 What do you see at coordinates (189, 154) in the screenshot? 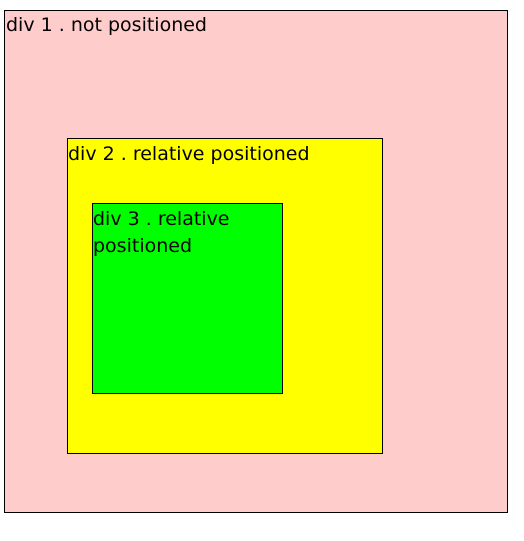
I see `div-2-label: div 2 . relative positioned` at bounding box center [189, 154].